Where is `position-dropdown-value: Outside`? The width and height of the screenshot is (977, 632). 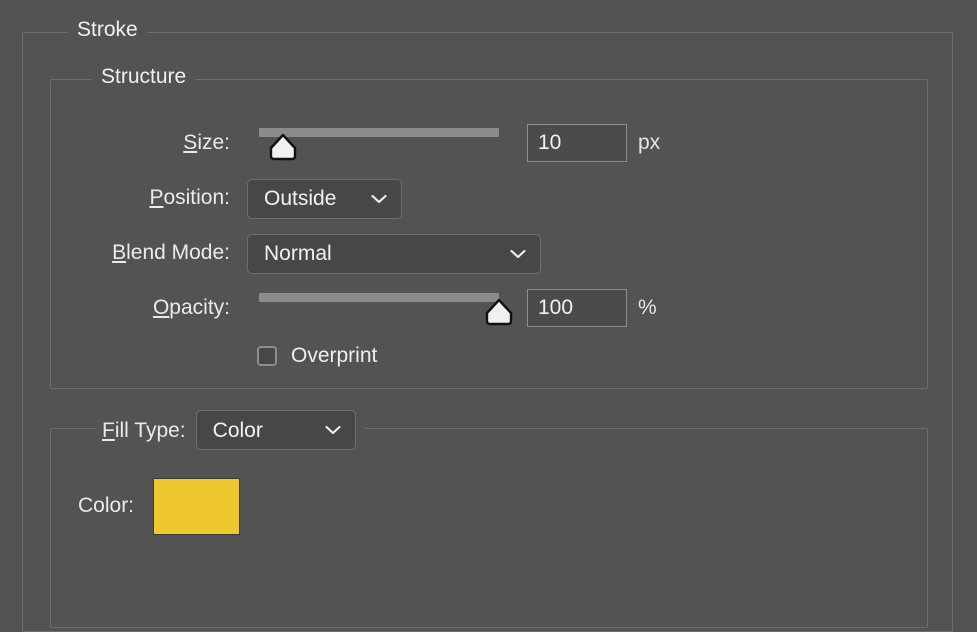
position-dropdown-value: Outside is located at coordinates (300, 198).